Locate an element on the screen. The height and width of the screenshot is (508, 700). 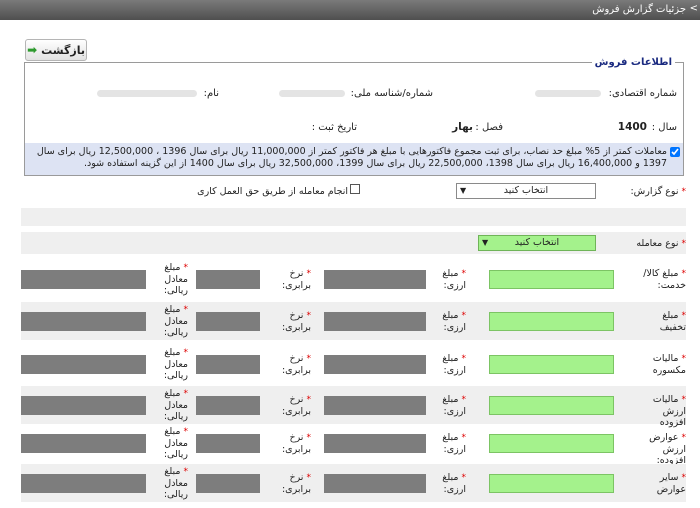
report-type-select: انتخاب کنید ▼ is located at coordinates (526, 191).